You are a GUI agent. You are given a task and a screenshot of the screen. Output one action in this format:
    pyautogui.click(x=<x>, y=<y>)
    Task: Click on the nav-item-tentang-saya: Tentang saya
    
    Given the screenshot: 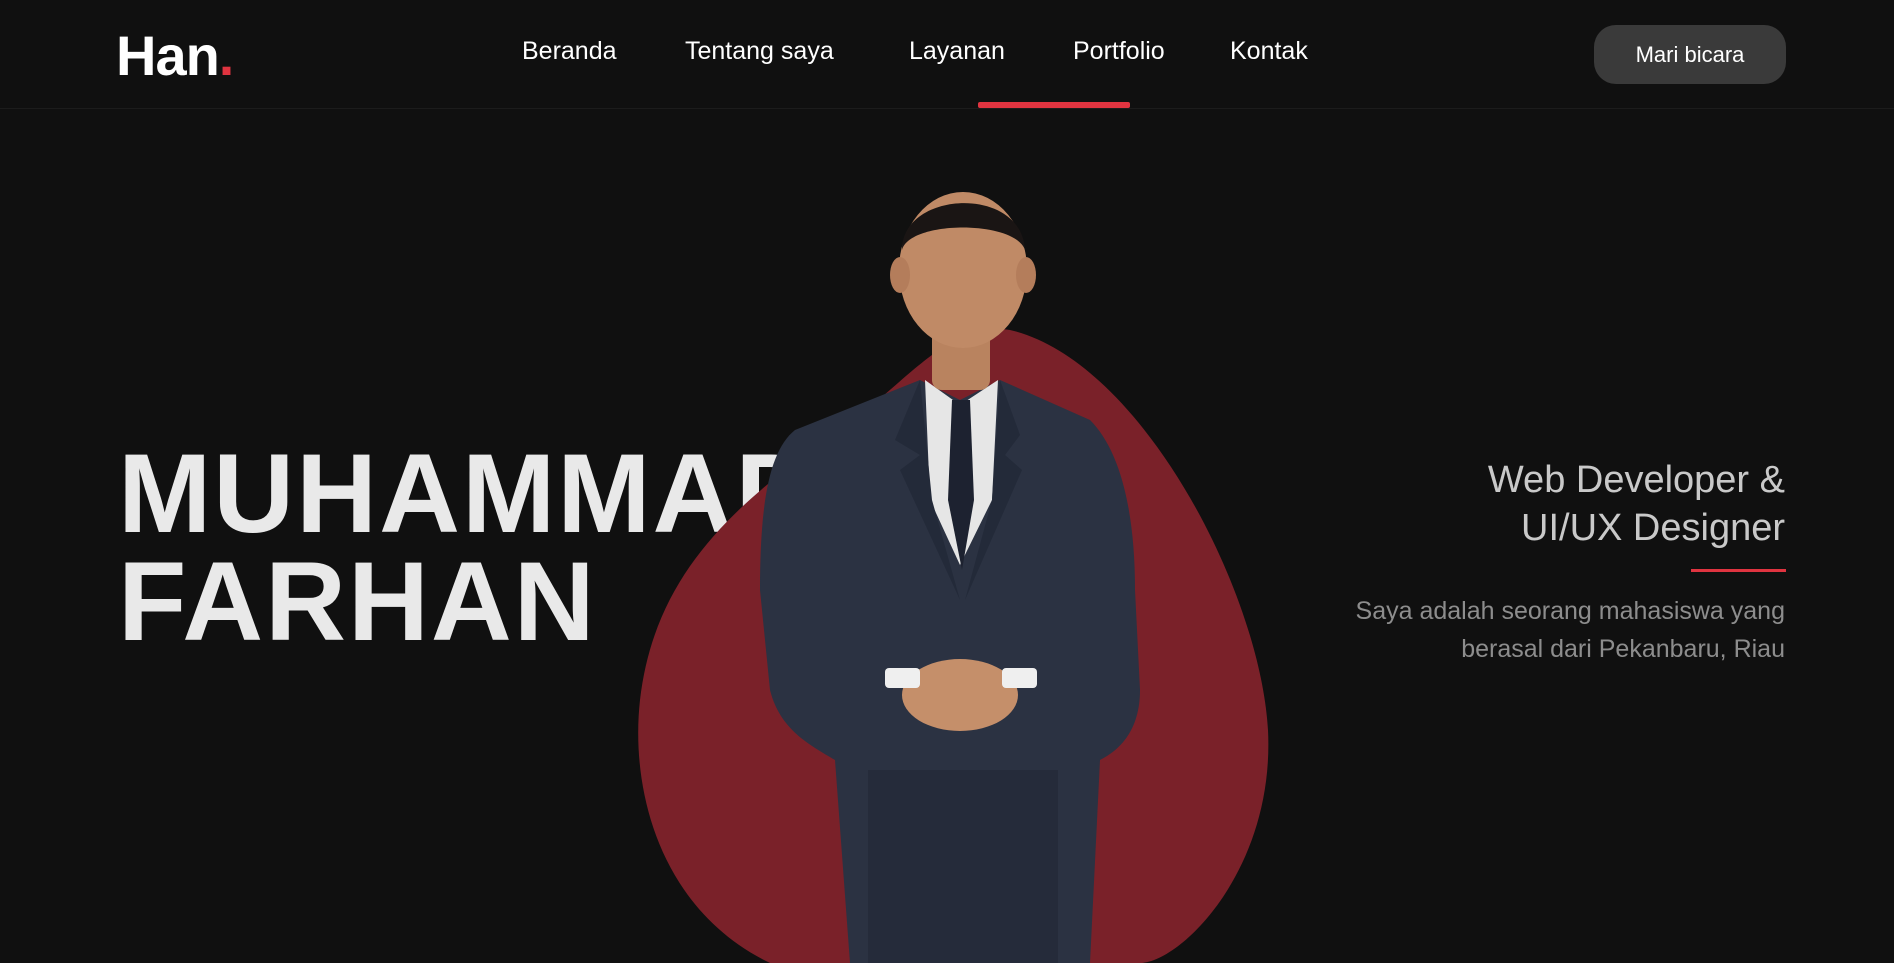 What is the action you would take?
    pyautogui.click(x=759, y=51)
    